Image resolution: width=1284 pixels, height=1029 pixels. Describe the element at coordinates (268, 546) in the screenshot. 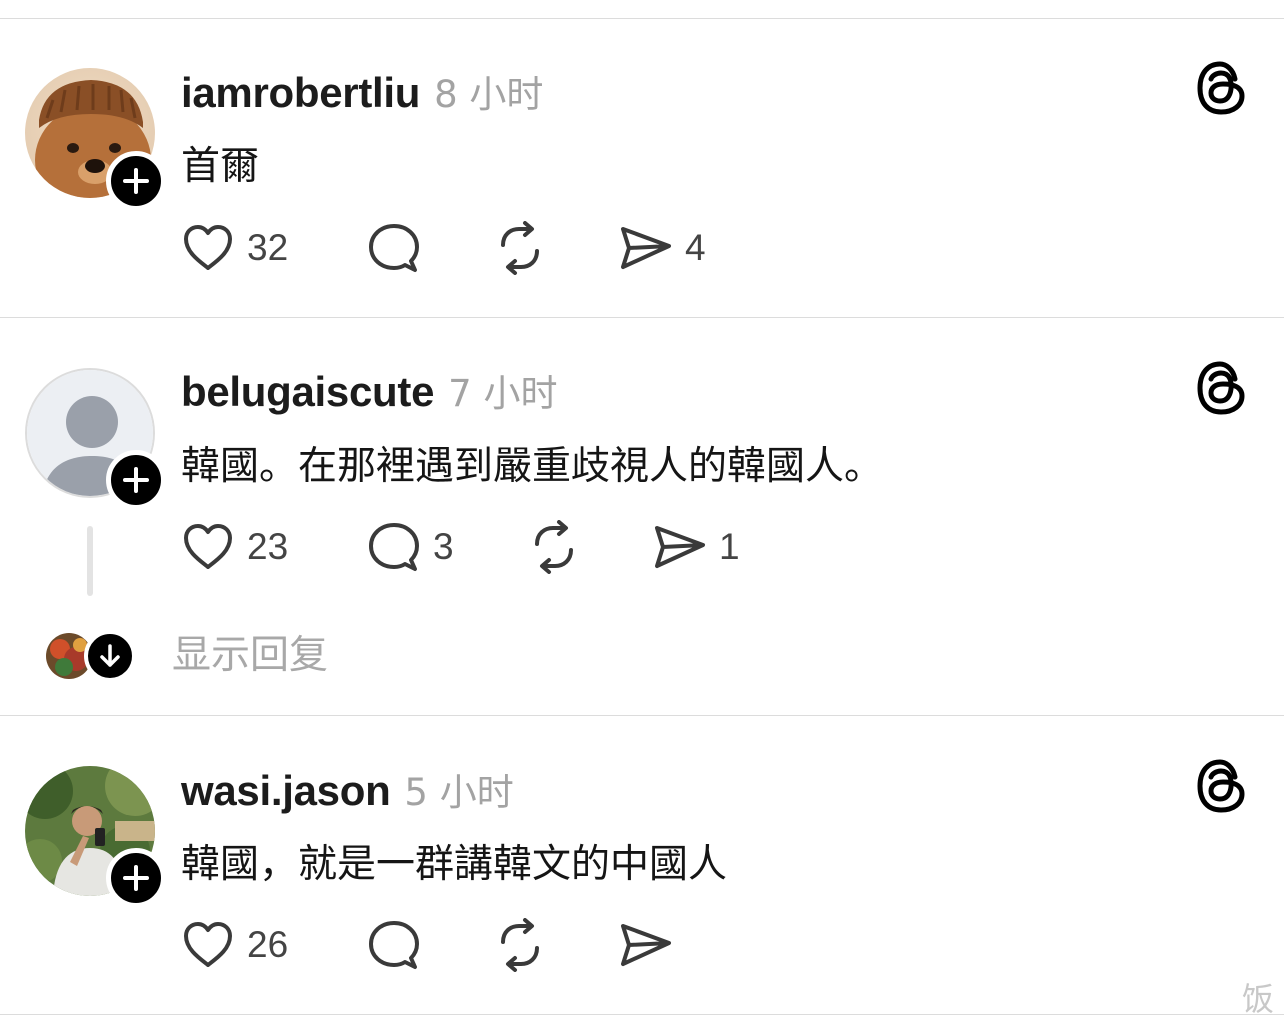

I see `like-count: 23` at that location.